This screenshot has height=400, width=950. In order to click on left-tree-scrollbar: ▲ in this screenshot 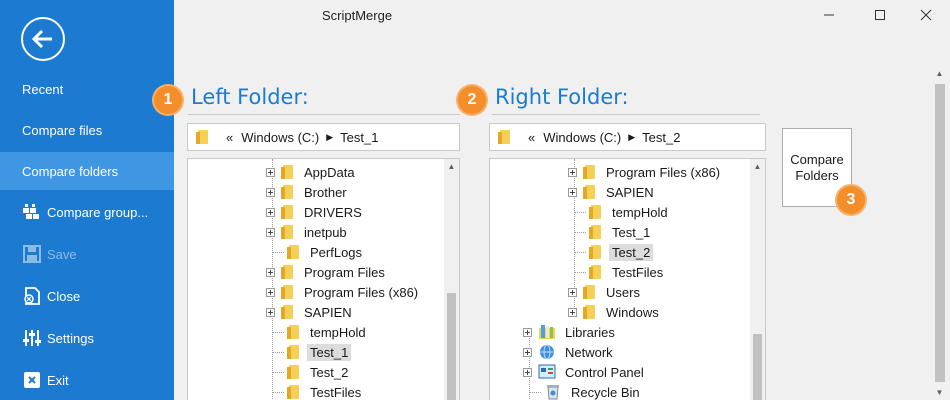, I will do `click(451, 279)`.